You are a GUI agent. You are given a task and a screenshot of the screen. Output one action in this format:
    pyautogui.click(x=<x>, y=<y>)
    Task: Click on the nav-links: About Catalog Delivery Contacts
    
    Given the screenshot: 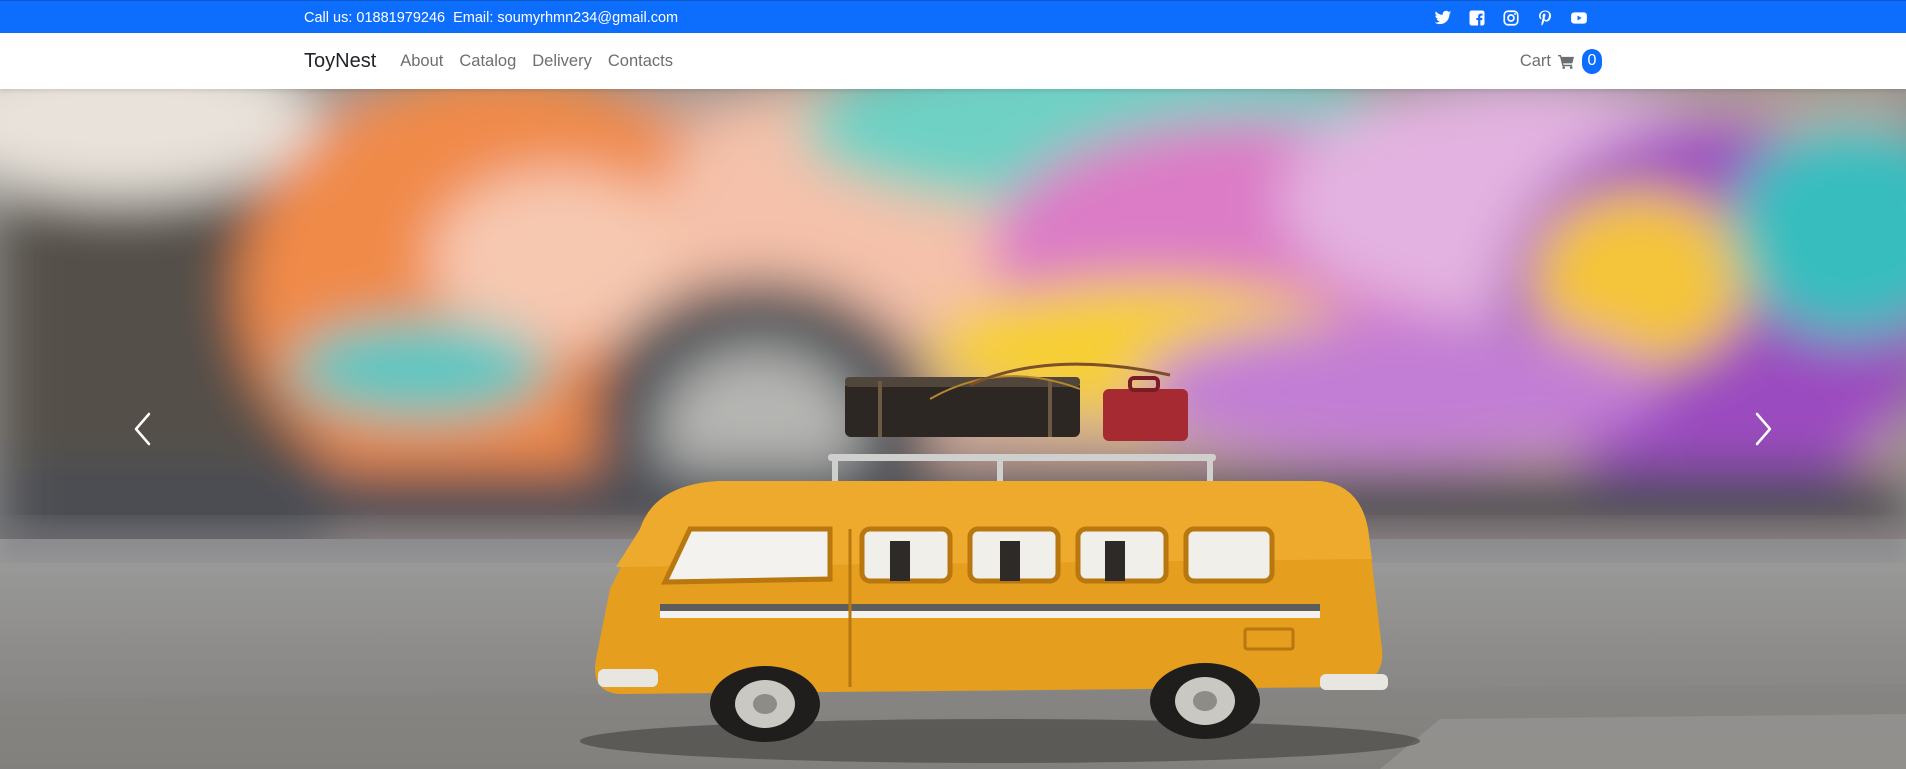 What is the action you would take?
    pyautogui.click(x=536, y=61)
    